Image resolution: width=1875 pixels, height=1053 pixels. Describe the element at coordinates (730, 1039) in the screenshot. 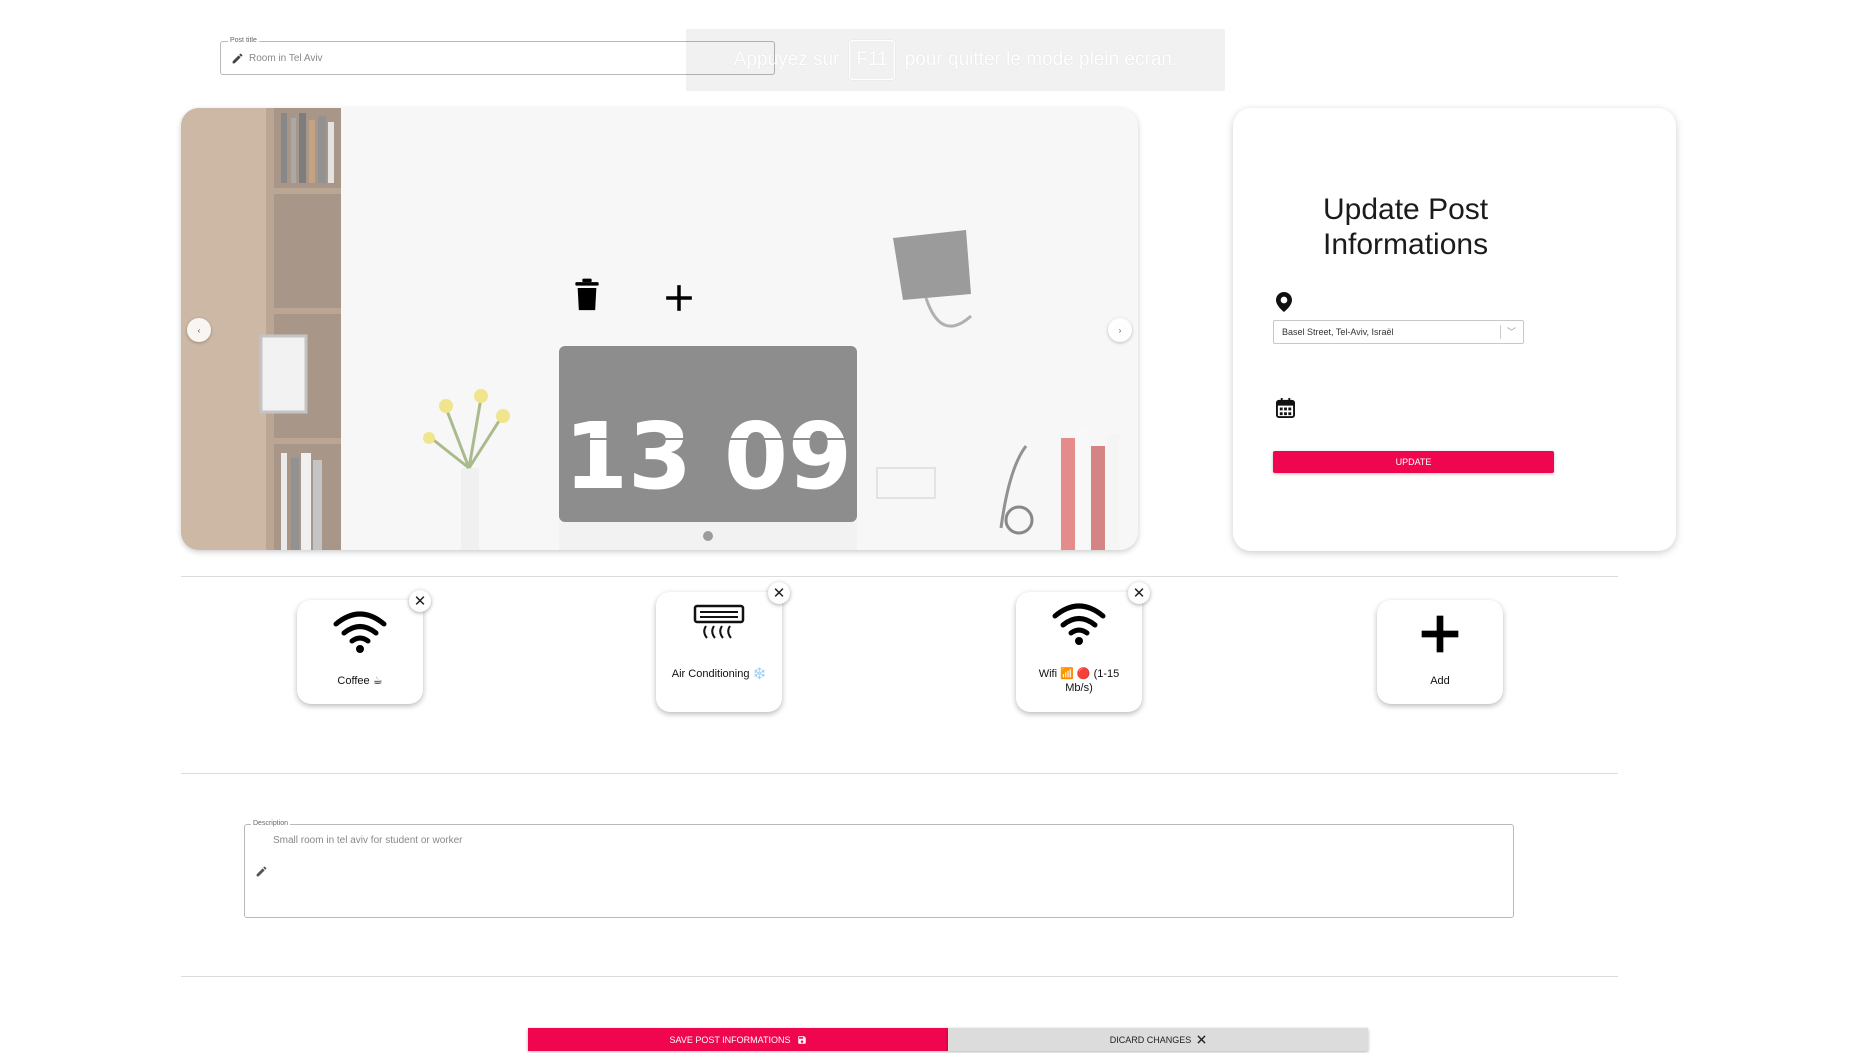

I see `save-button-label: SAVE POST INFORMATIONS` at that location.